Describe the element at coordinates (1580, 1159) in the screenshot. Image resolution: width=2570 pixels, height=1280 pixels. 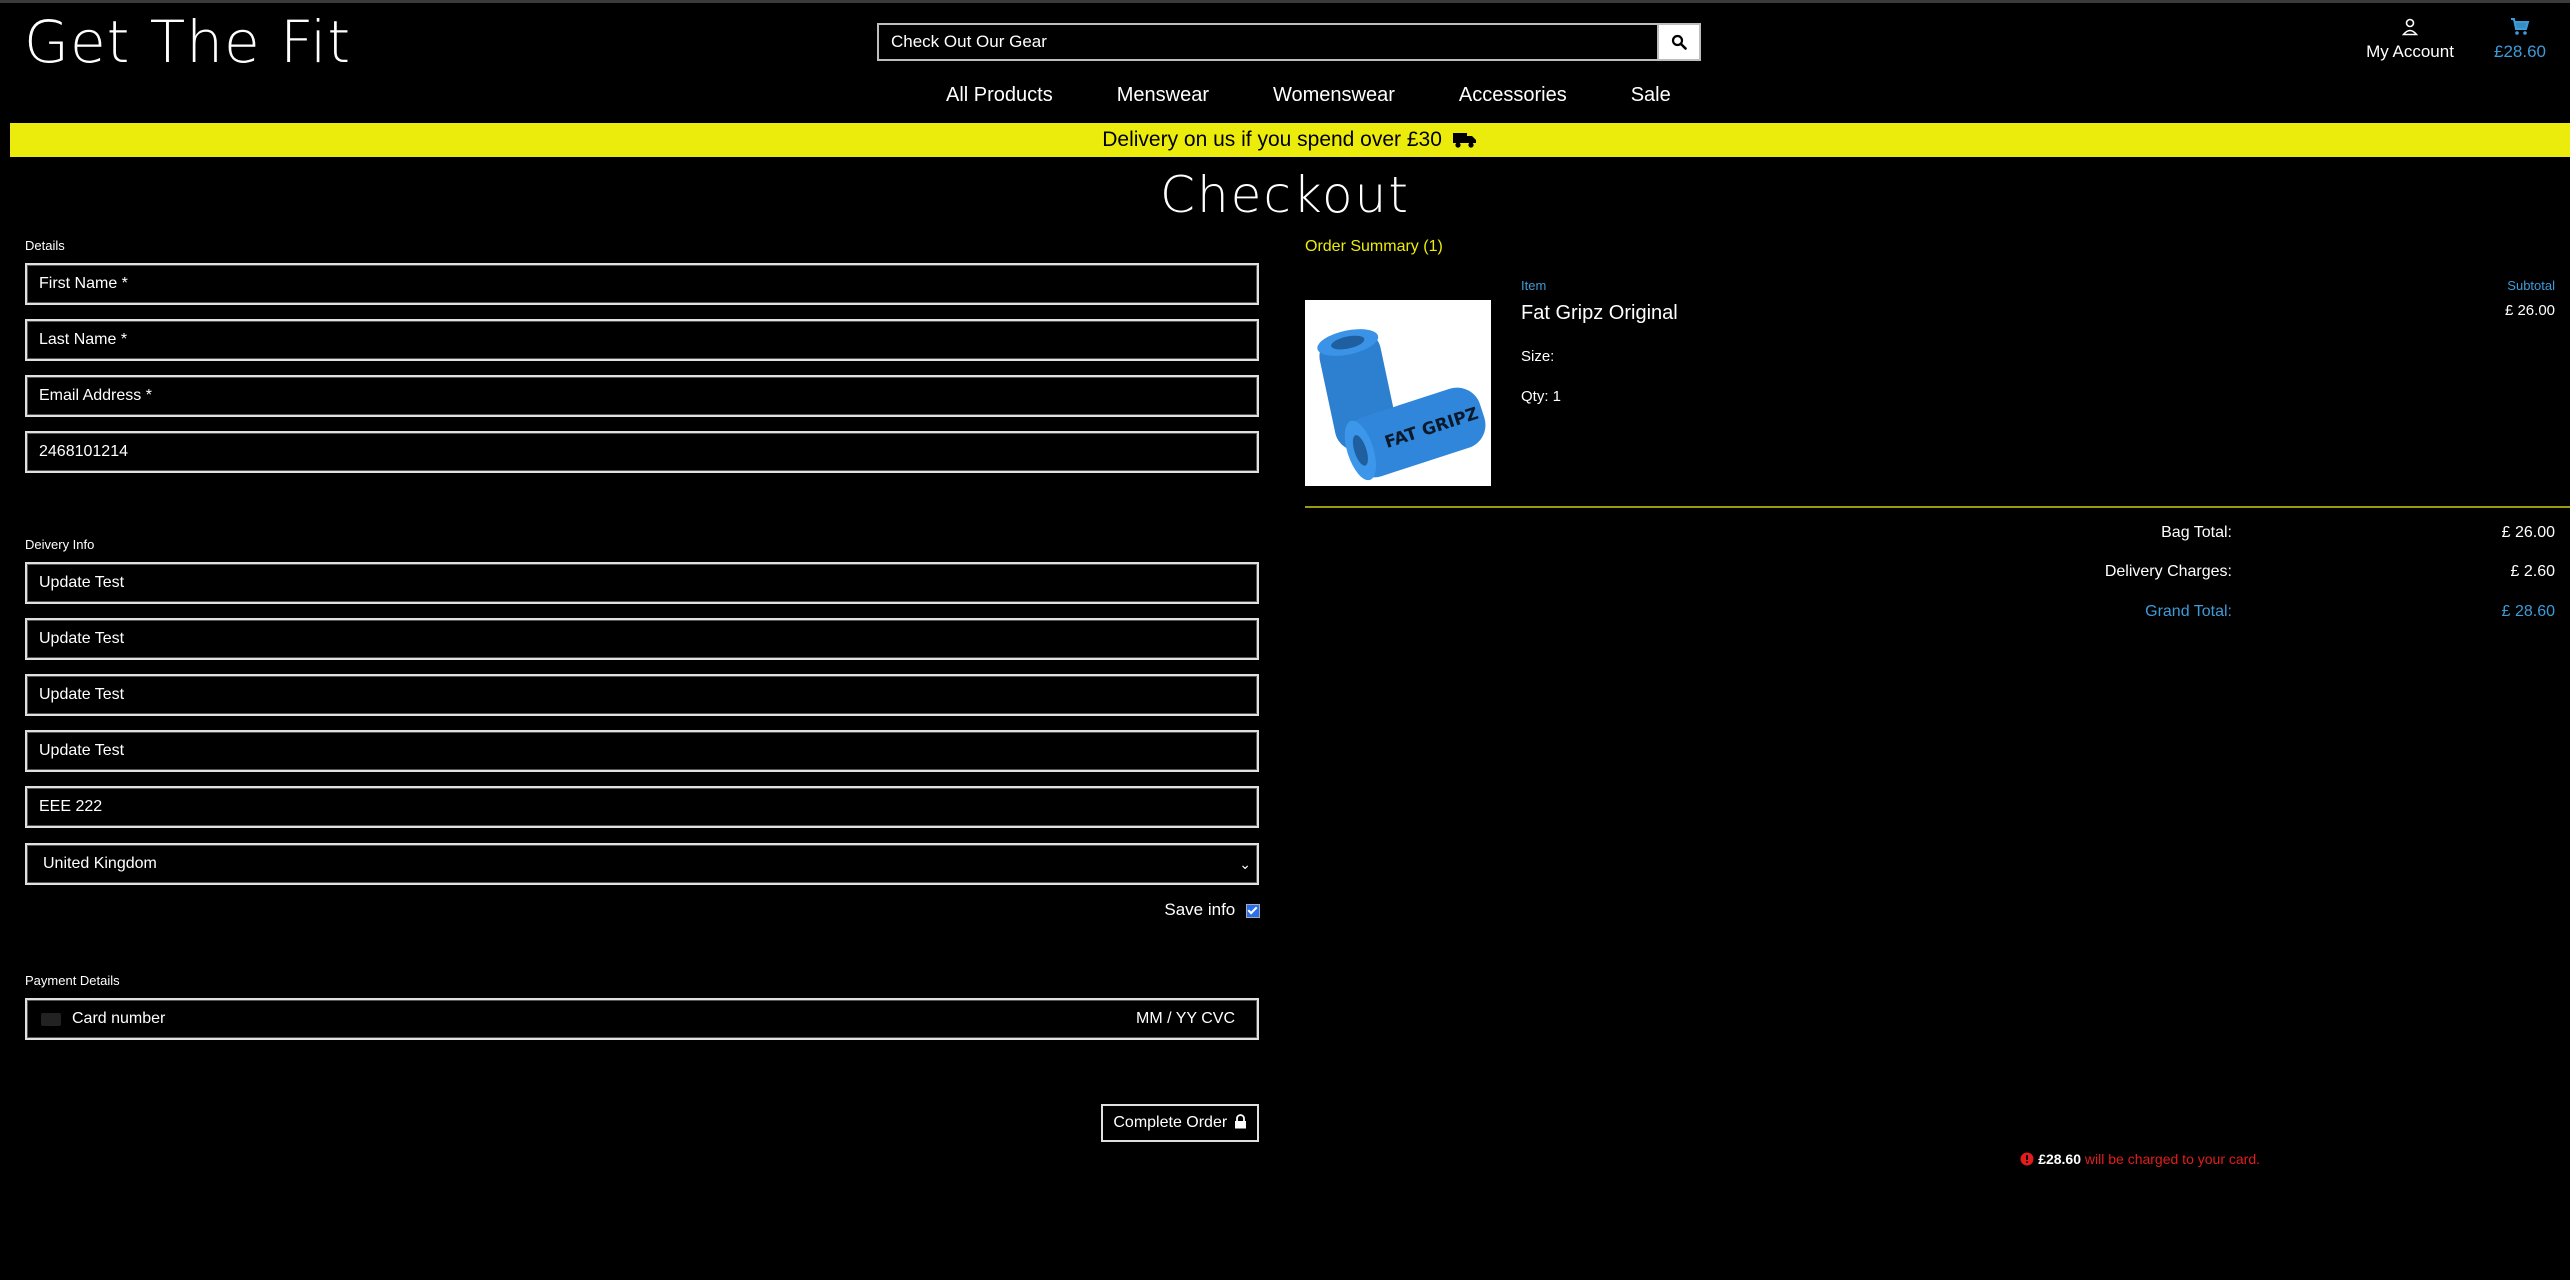
I see `charge-notice: £28.60 will be charged to your card.` at that location.